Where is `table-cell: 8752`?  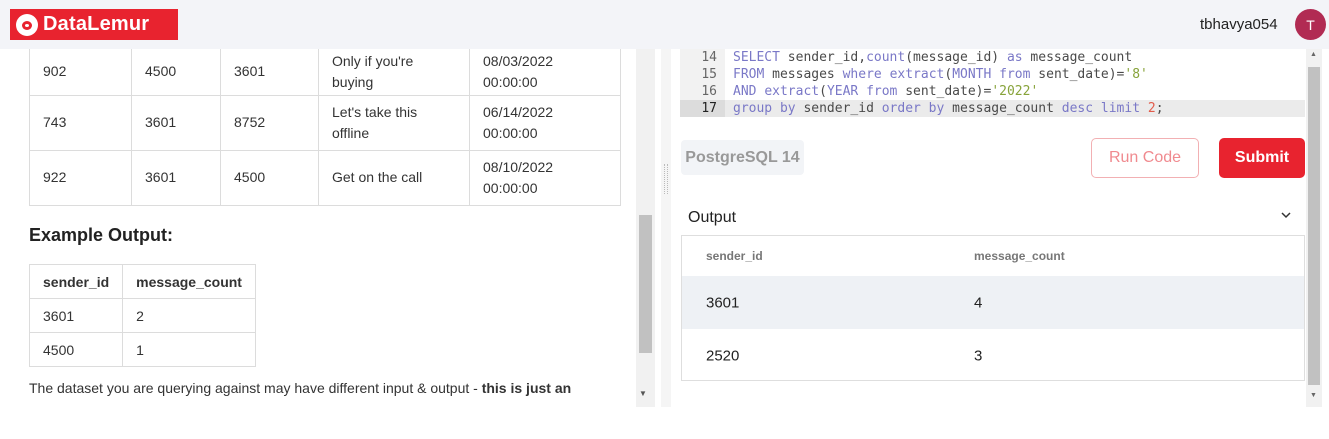
table-cell: 8752 is located at coordinates (269, 122).